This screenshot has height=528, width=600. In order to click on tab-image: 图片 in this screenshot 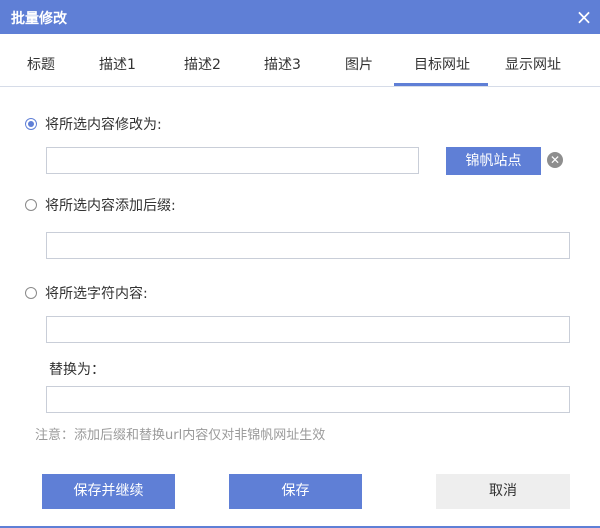, I will do `click(359, 64)`.